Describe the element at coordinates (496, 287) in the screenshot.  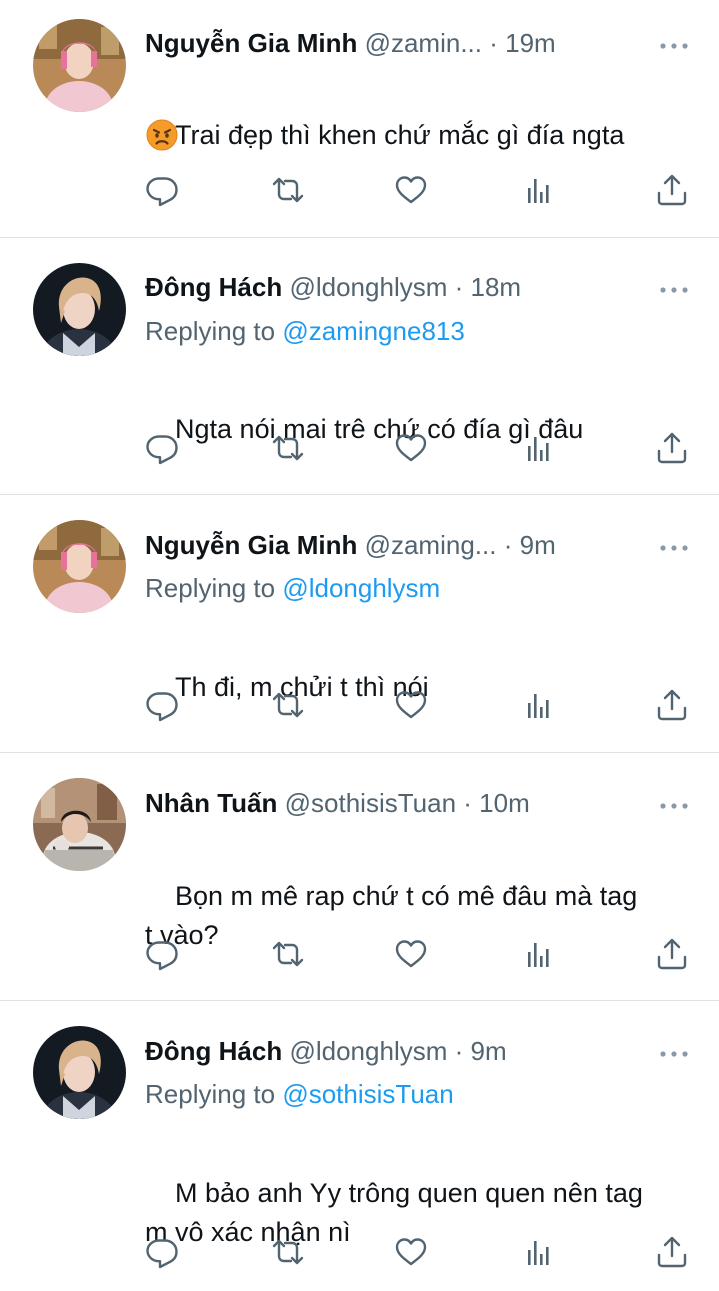
I see `timestamp: 18m` at that location.